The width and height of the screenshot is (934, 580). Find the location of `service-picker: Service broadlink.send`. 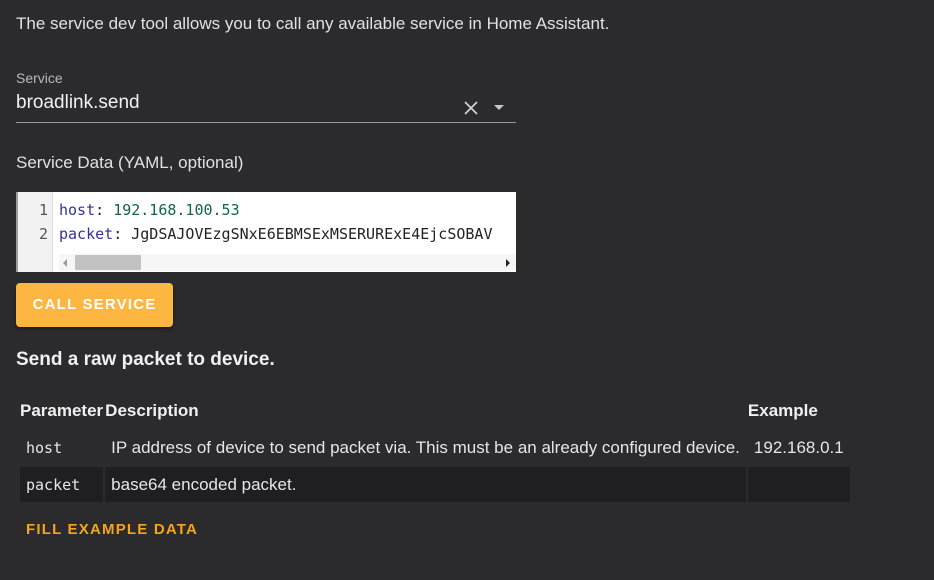

service-picker: Service broadlink.send is located at coordinates (266, 95).